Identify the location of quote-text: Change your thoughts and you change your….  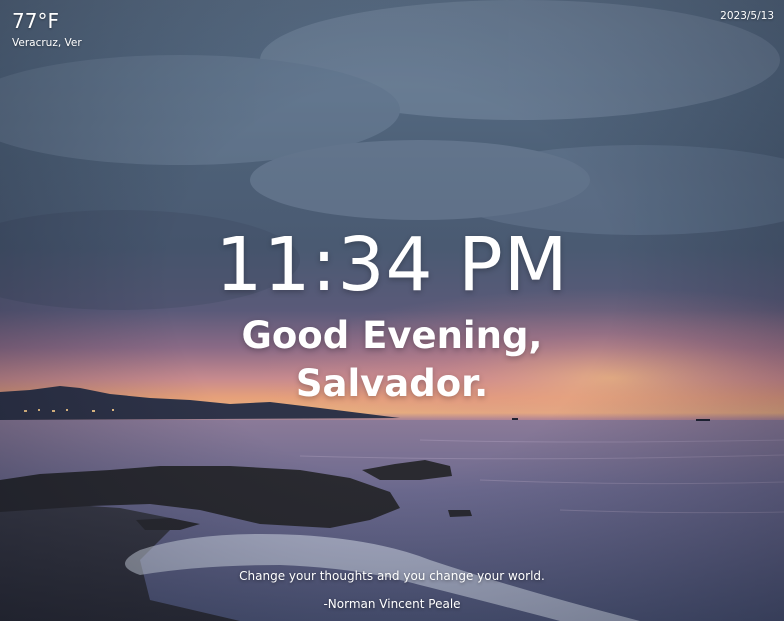
(392, 576).